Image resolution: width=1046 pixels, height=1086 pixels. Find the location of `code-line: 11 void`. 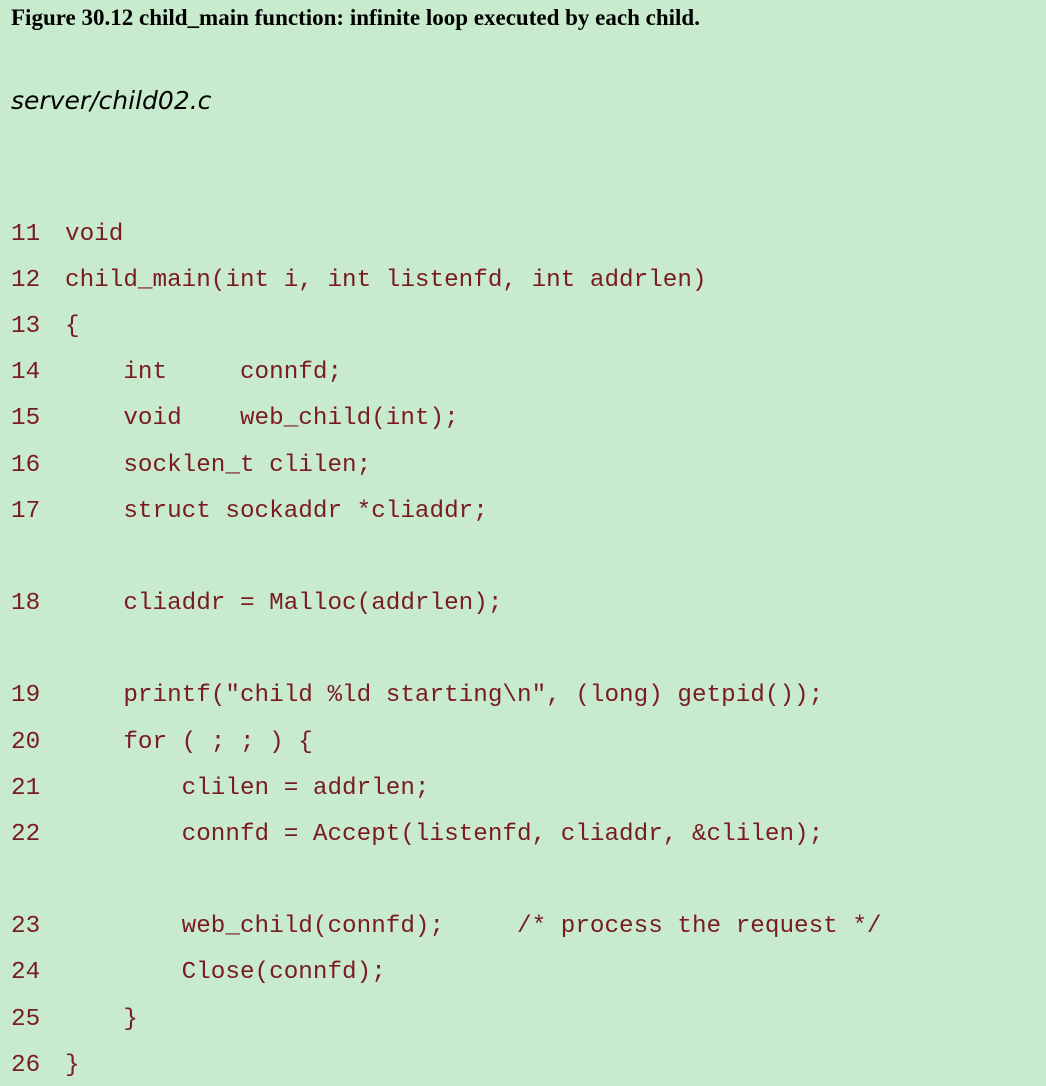

code-line: 11 void is located at coordinates (67, 235).